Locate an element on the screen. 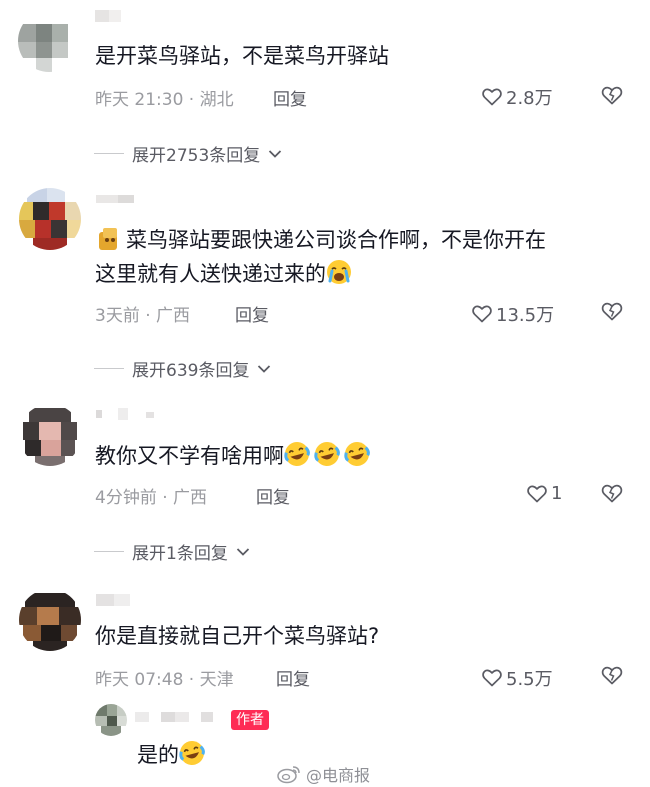  expand-replies-label: 展开639条回复 is located at coordinates (191, 371).